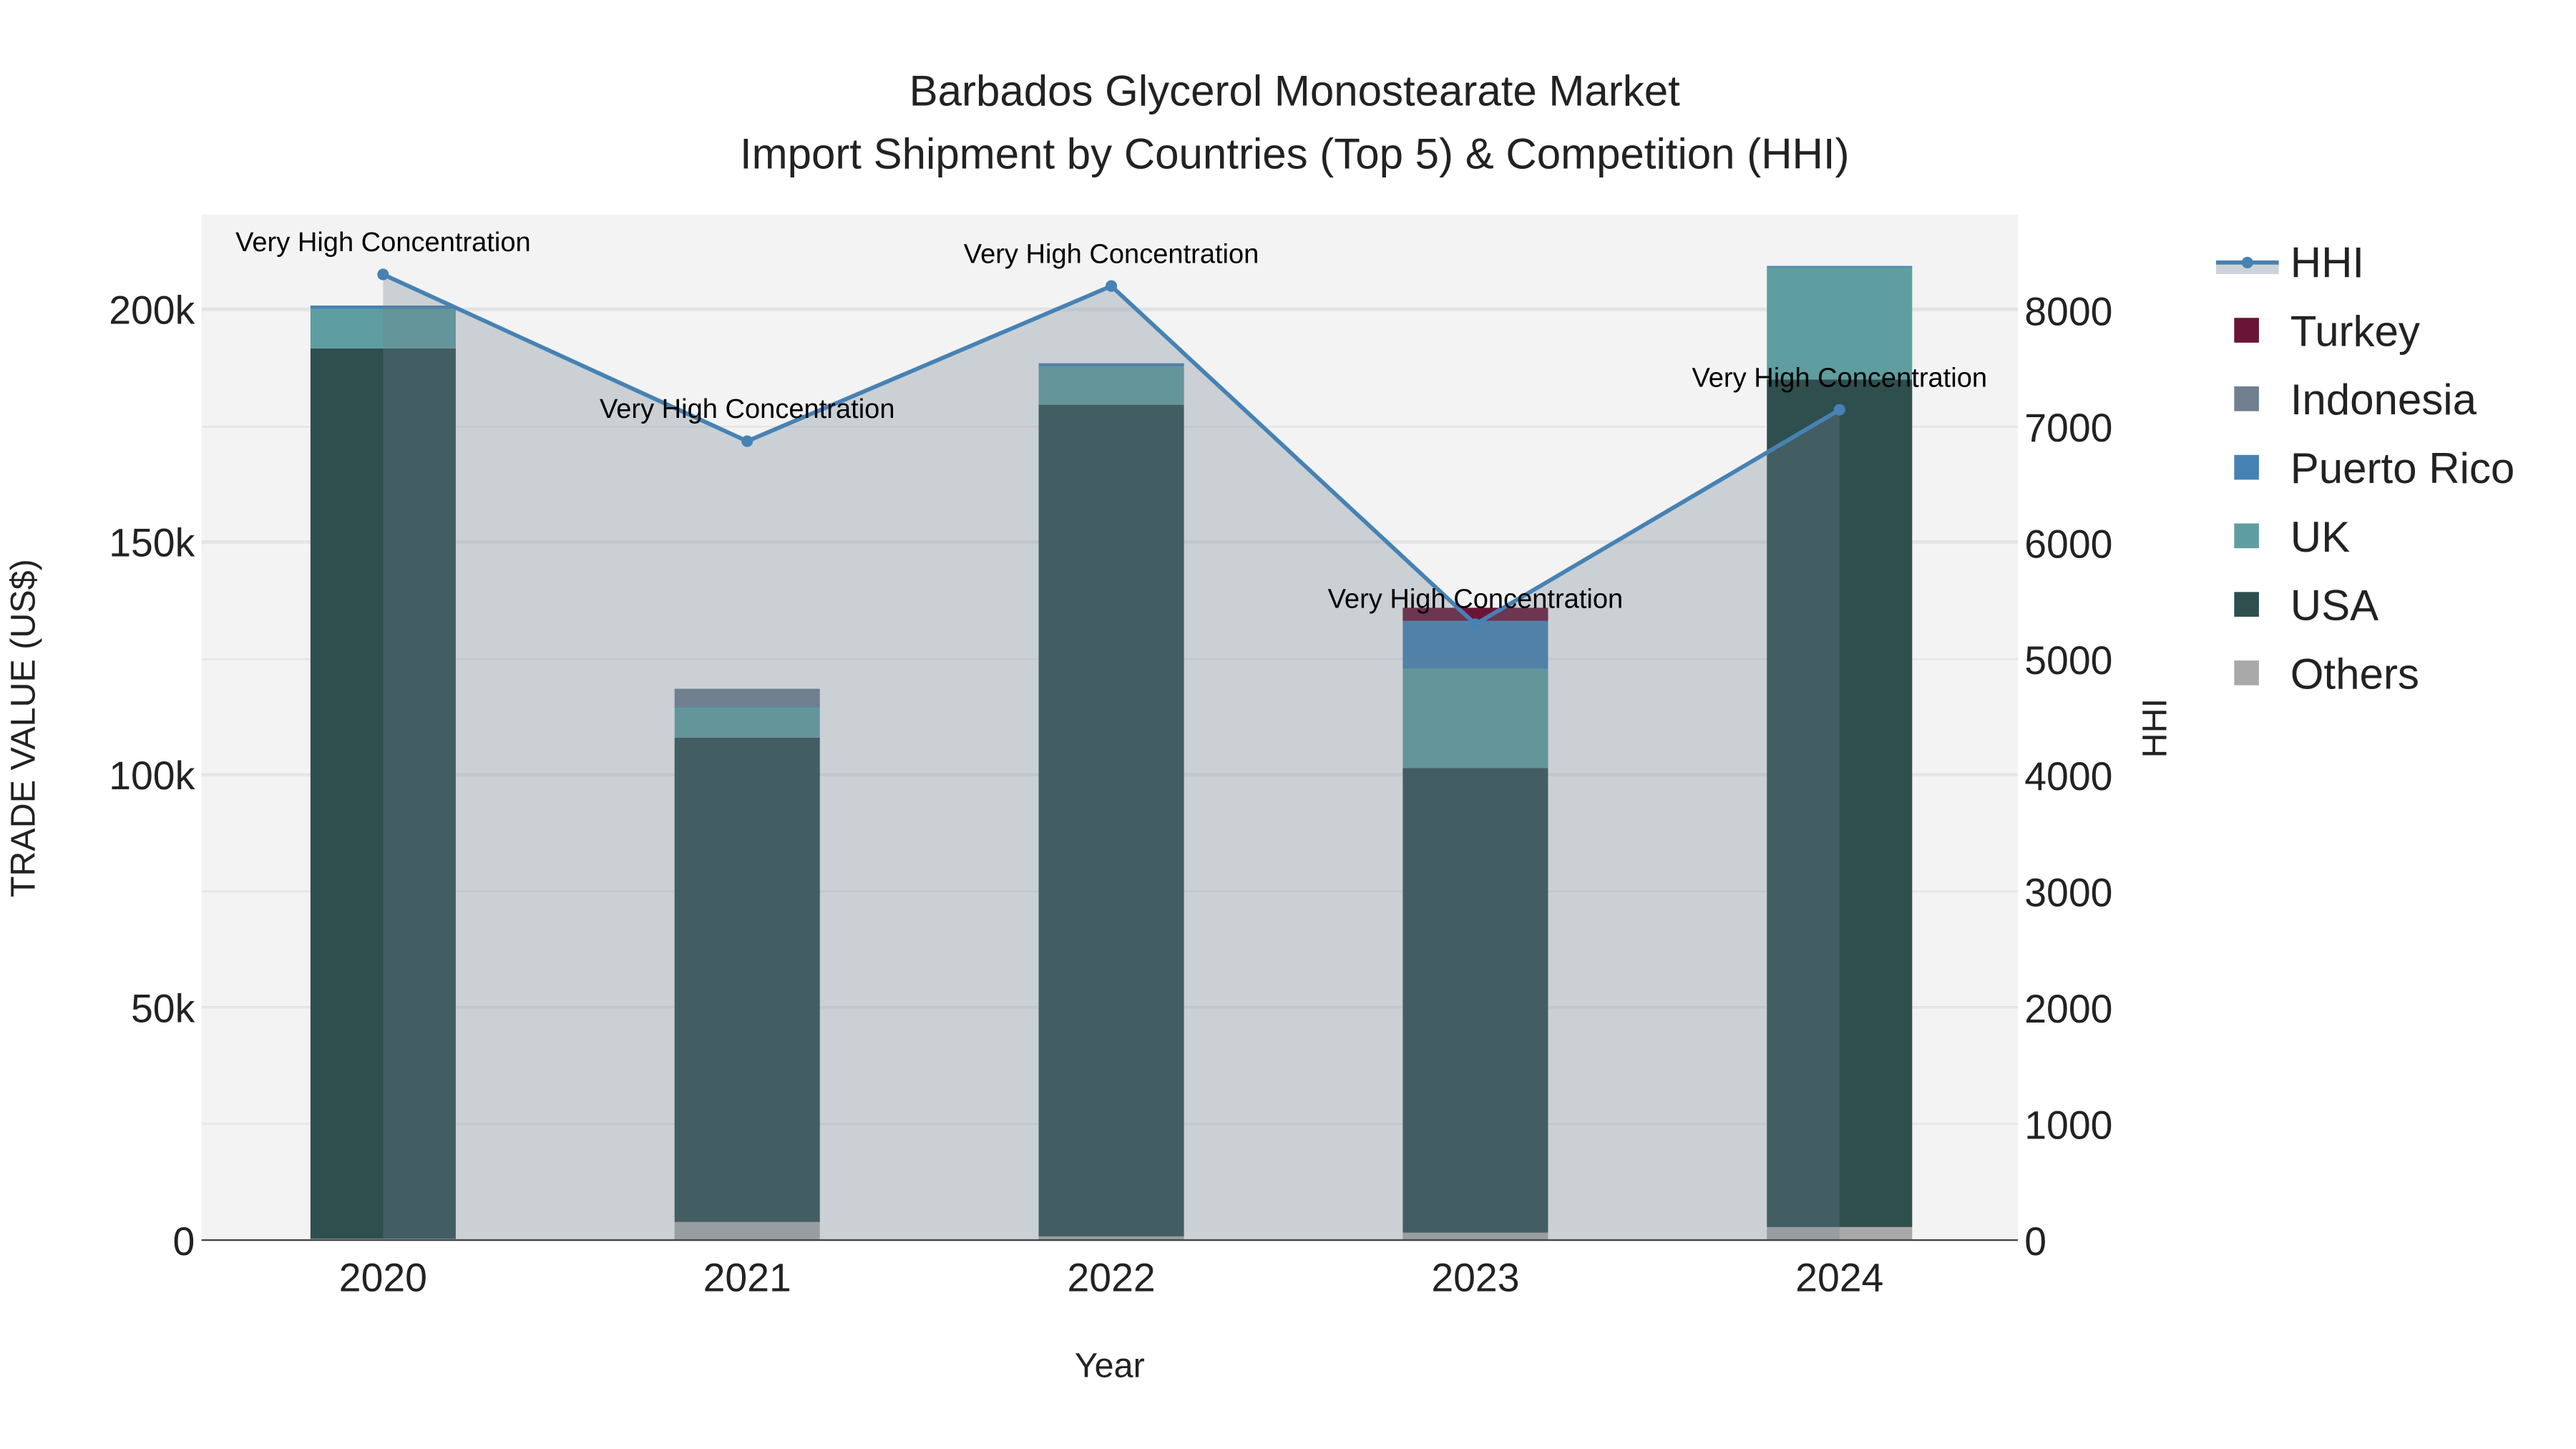  I want to click on y2-tick-label: 7000, so click(2068, 428).